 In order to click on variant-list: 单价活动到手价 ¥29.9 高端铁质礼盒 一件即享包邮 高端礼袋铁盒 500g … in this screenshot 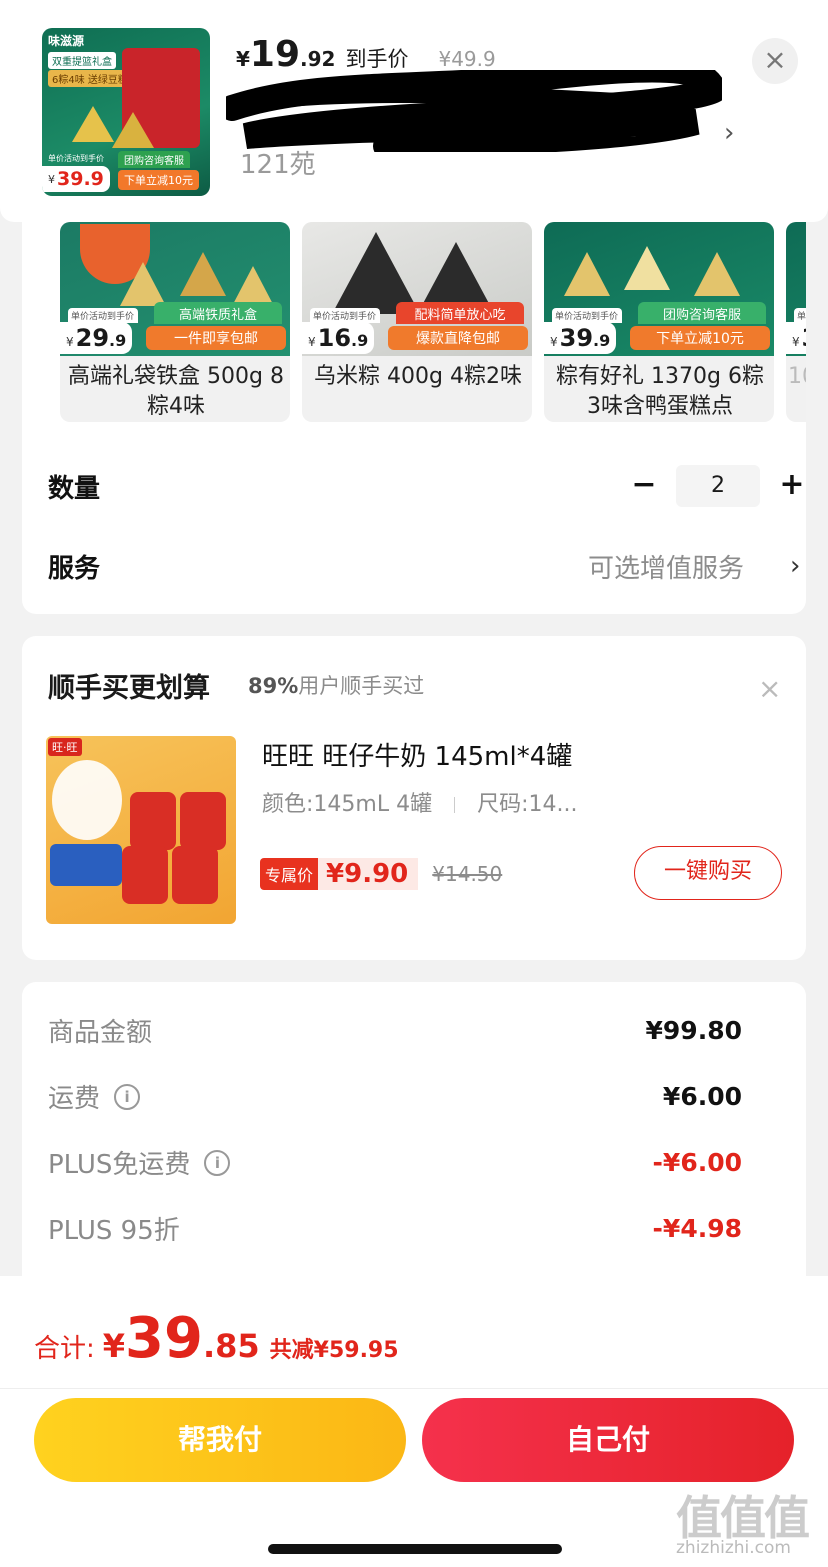, I will do `click(433, 322)`.